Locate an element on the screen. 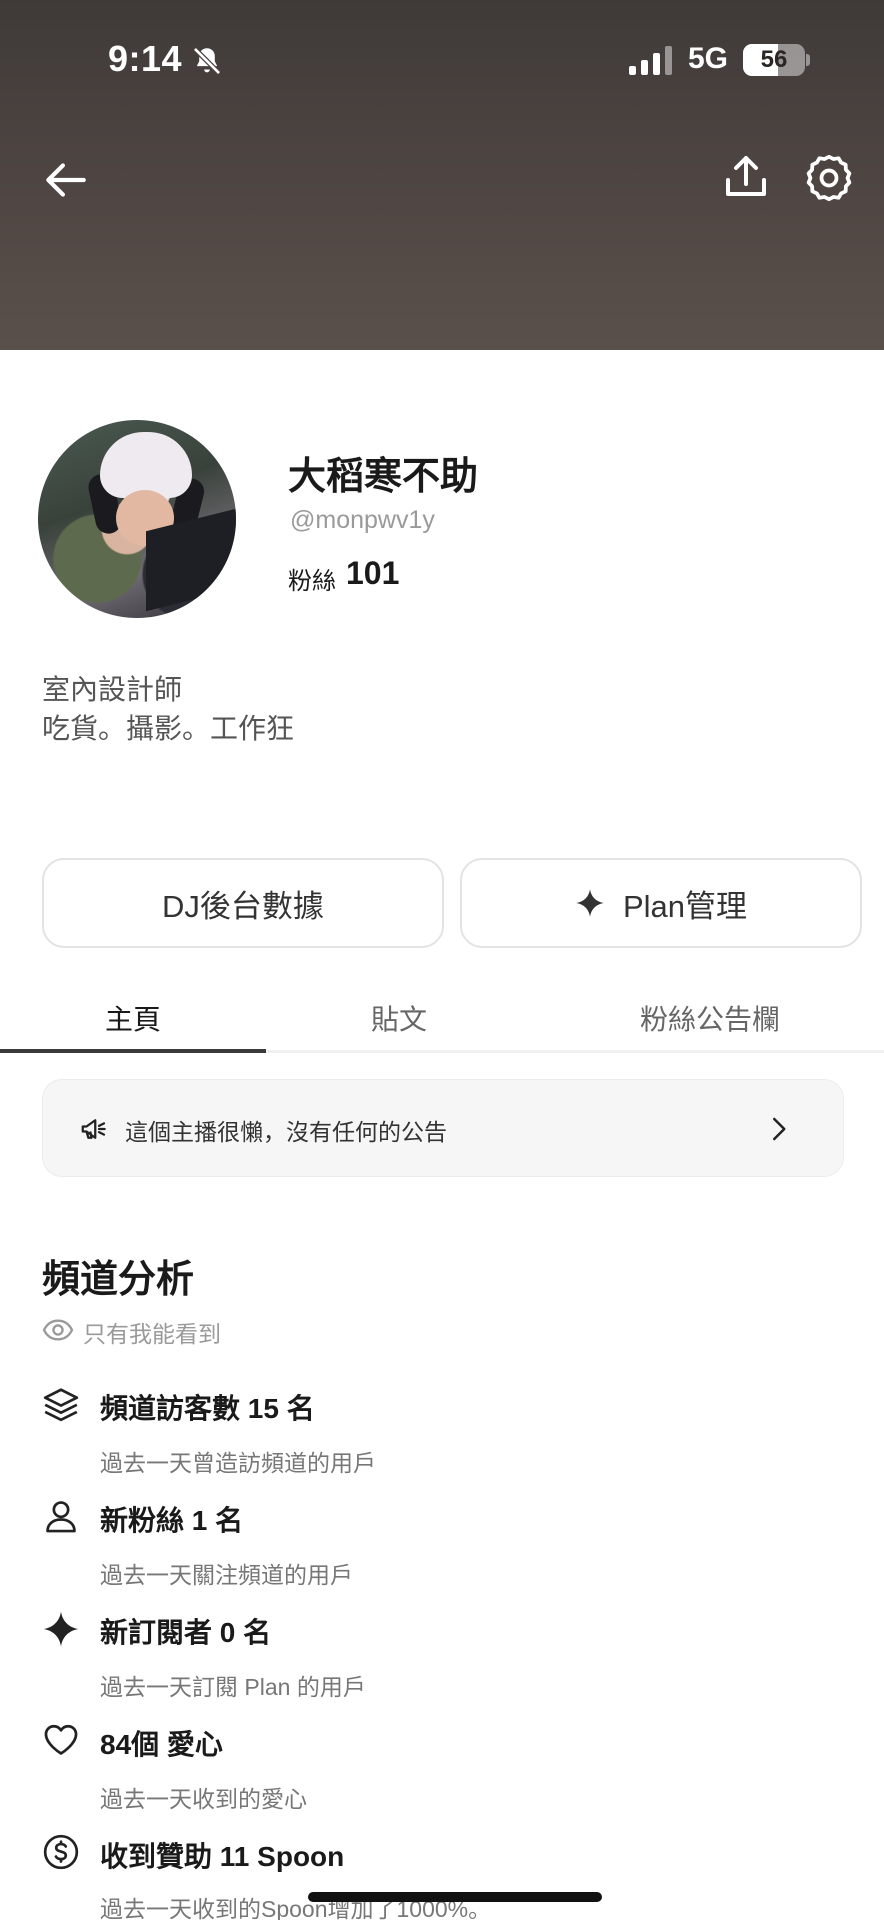  layers-icon is located at coordinates (61, 1405).